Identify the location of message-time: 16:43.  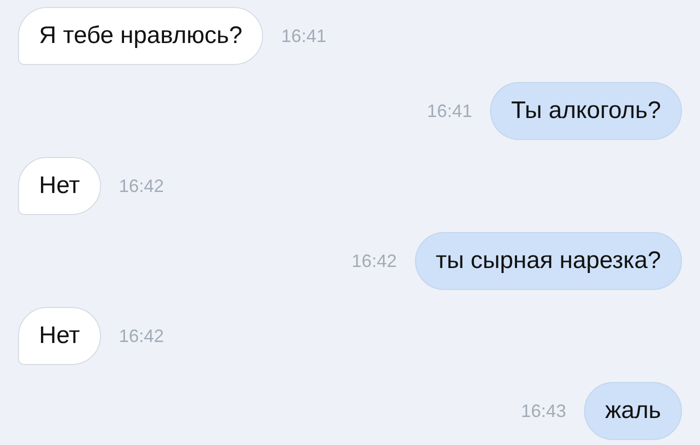
(543, 411).